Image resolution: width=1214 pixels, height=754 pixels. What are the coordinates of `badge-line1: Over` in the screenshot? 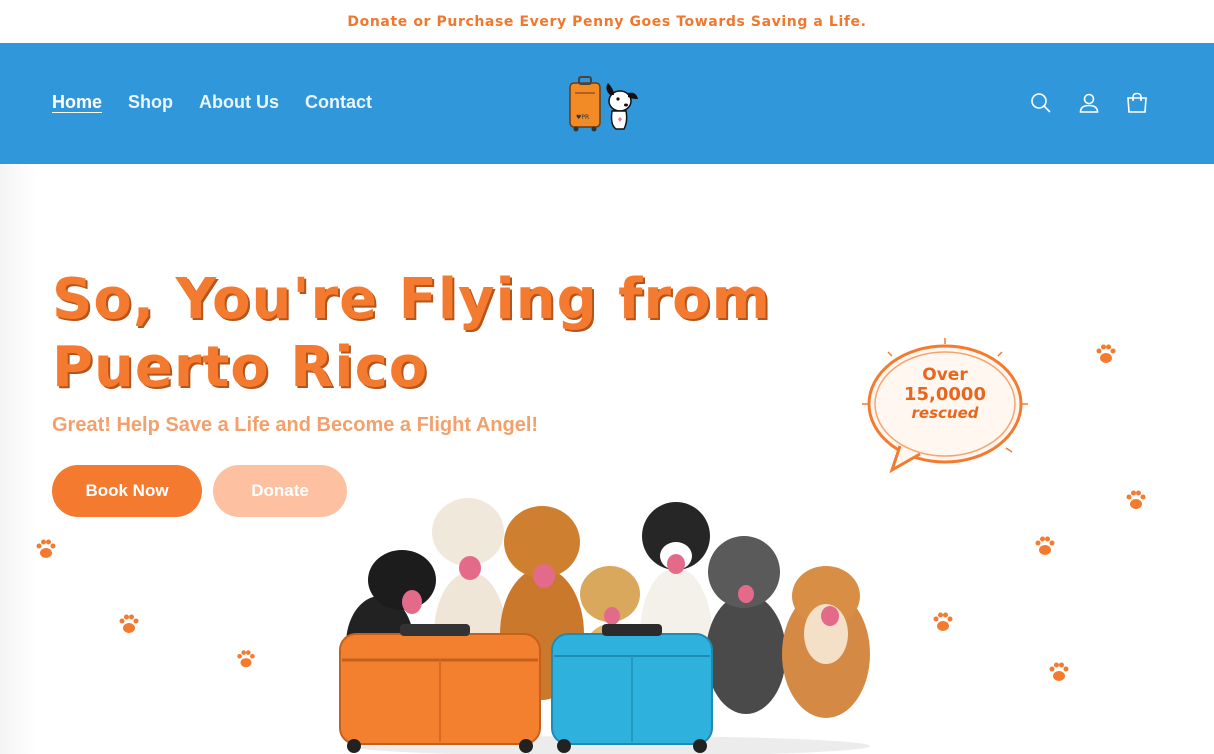 It's located at (945, 375).